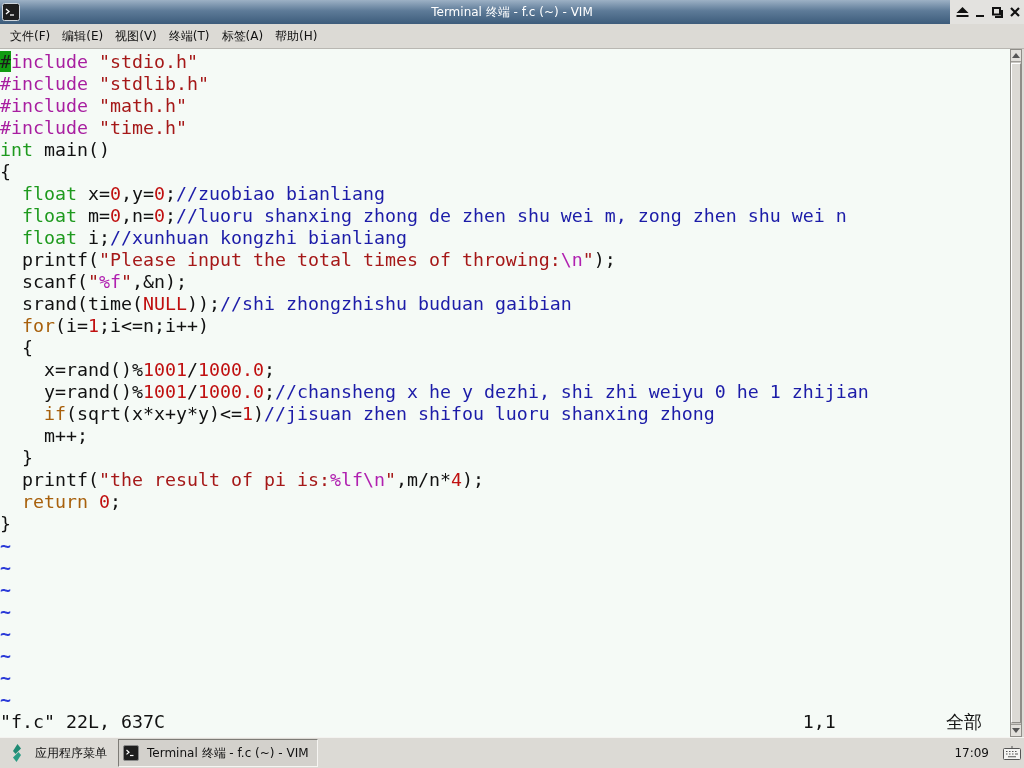 This screenshot has height=768, width=1024. I want to click on code-line: printf("Please input the total times of throwing:\n");, so click(318, 260).